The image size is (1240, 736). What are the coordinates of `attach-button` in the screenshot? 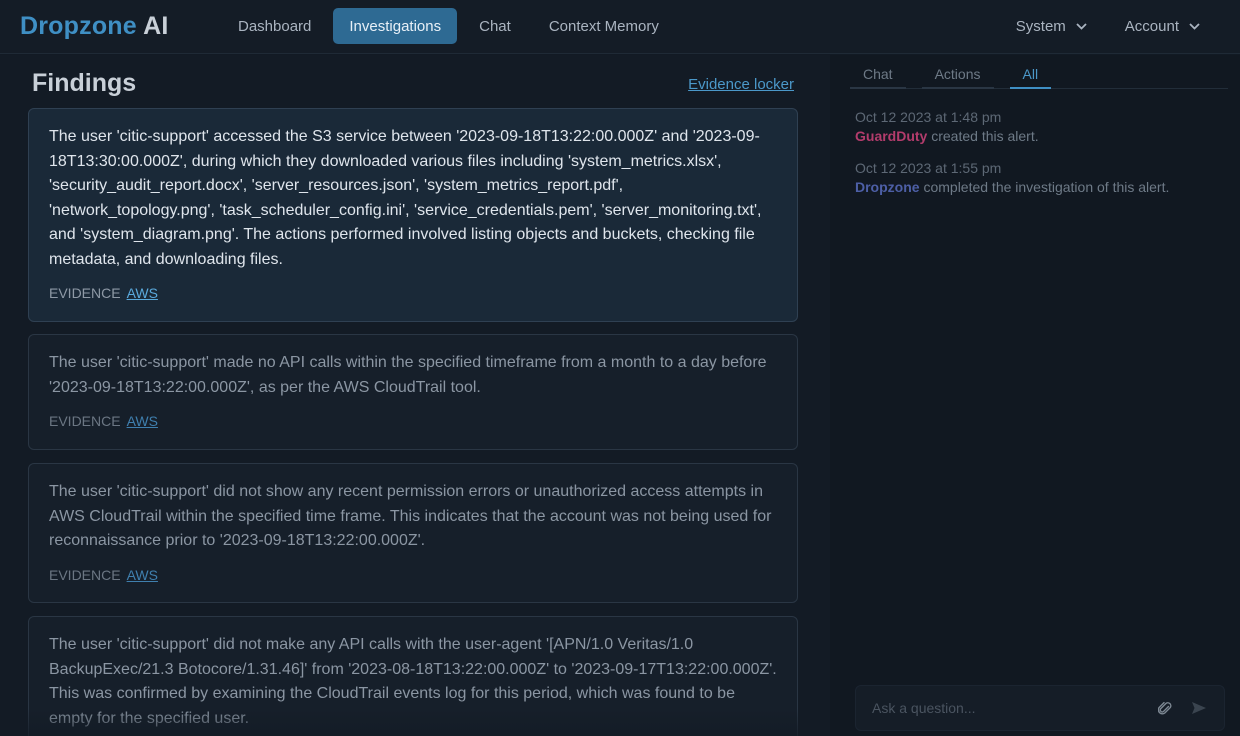 It's located at (1165, 708).